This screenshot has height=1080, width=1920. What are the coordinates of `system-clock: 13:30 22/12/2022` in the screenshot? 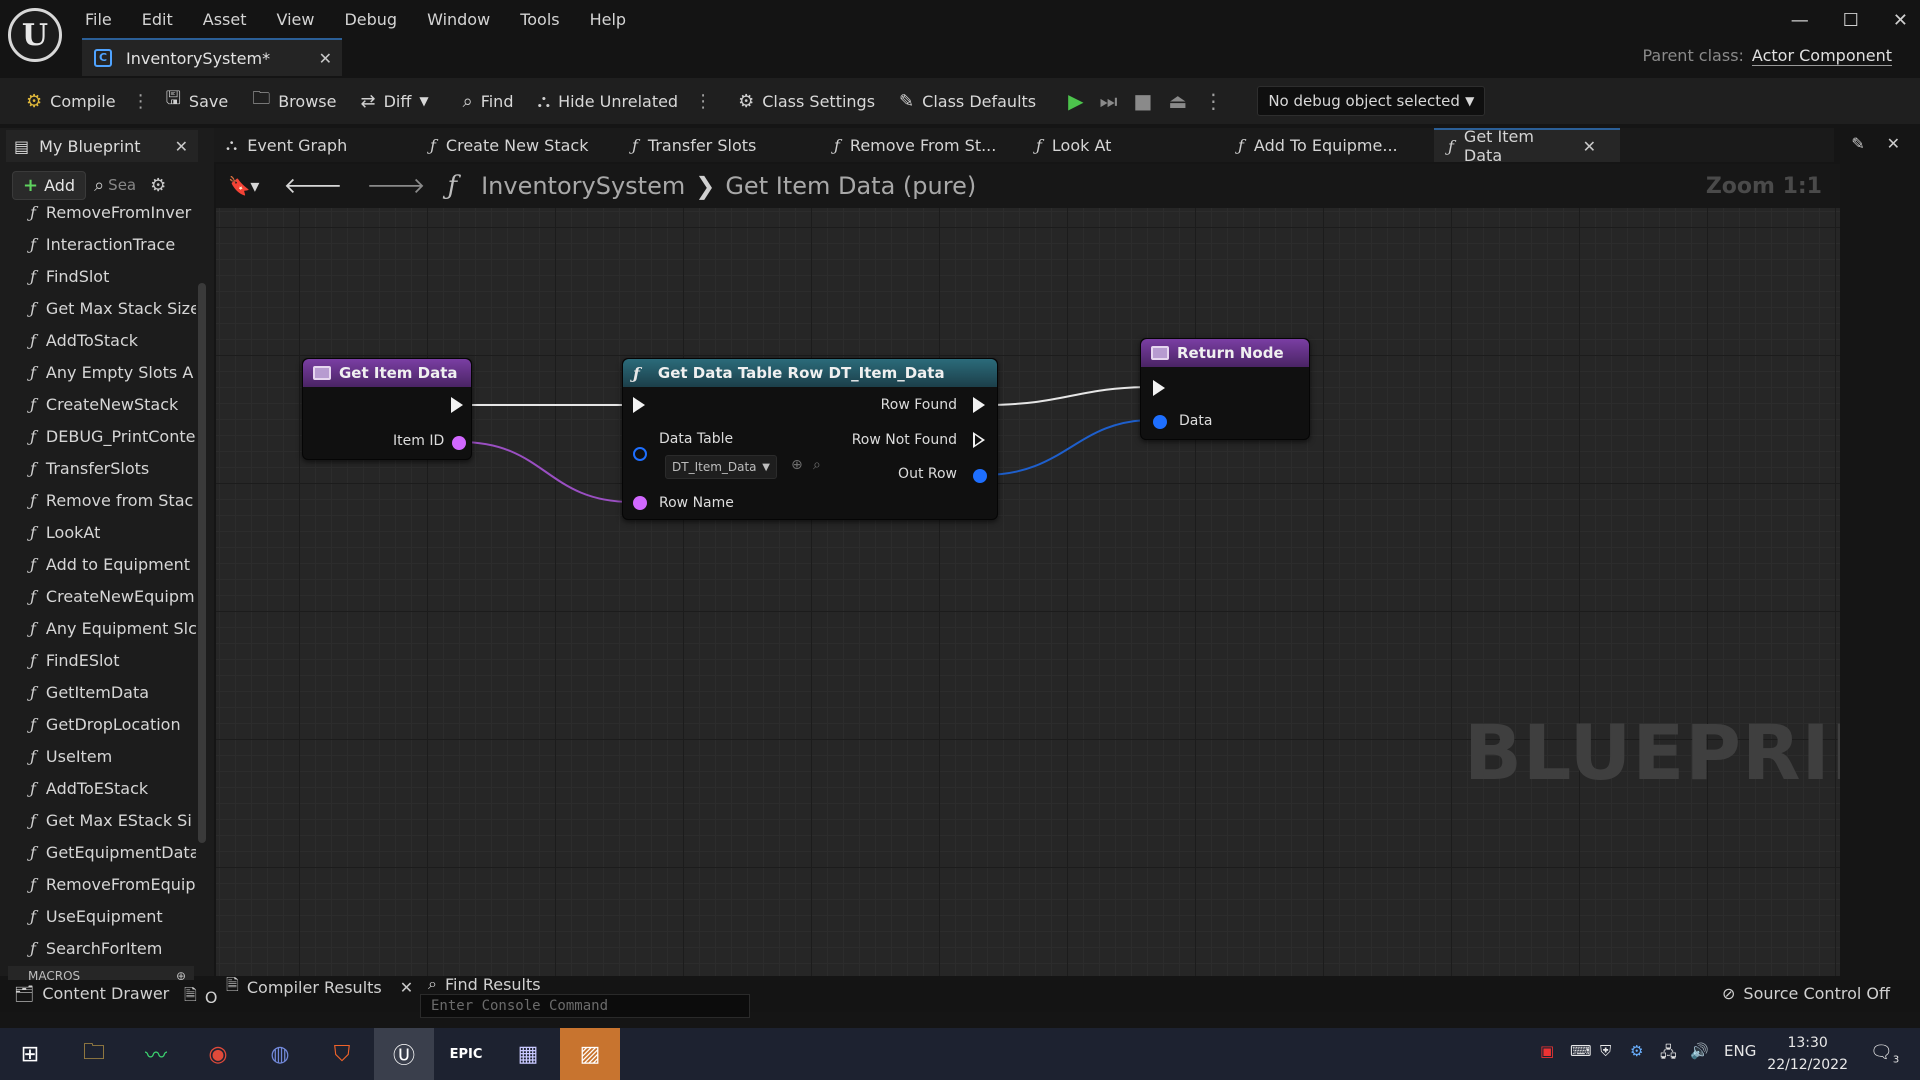 It's located at (1807, 1054).